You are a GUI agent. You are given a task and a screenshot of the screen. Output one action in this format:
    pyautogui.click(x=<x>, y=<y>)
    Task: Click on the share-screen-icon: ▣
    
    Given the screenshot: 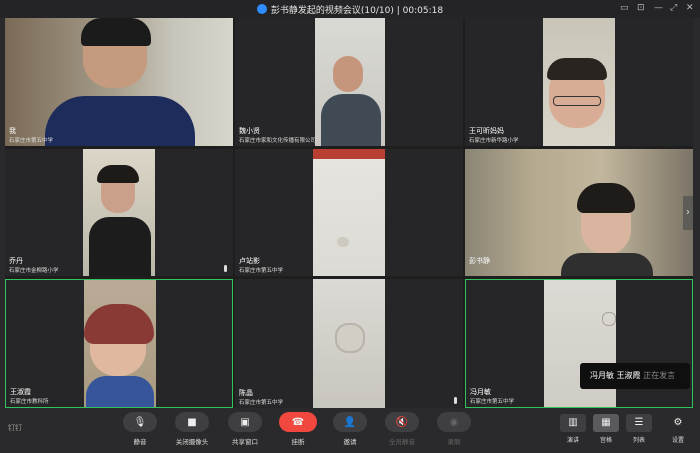 What is the action you would take?
    pyautogui.click(x=245, y=422)
    